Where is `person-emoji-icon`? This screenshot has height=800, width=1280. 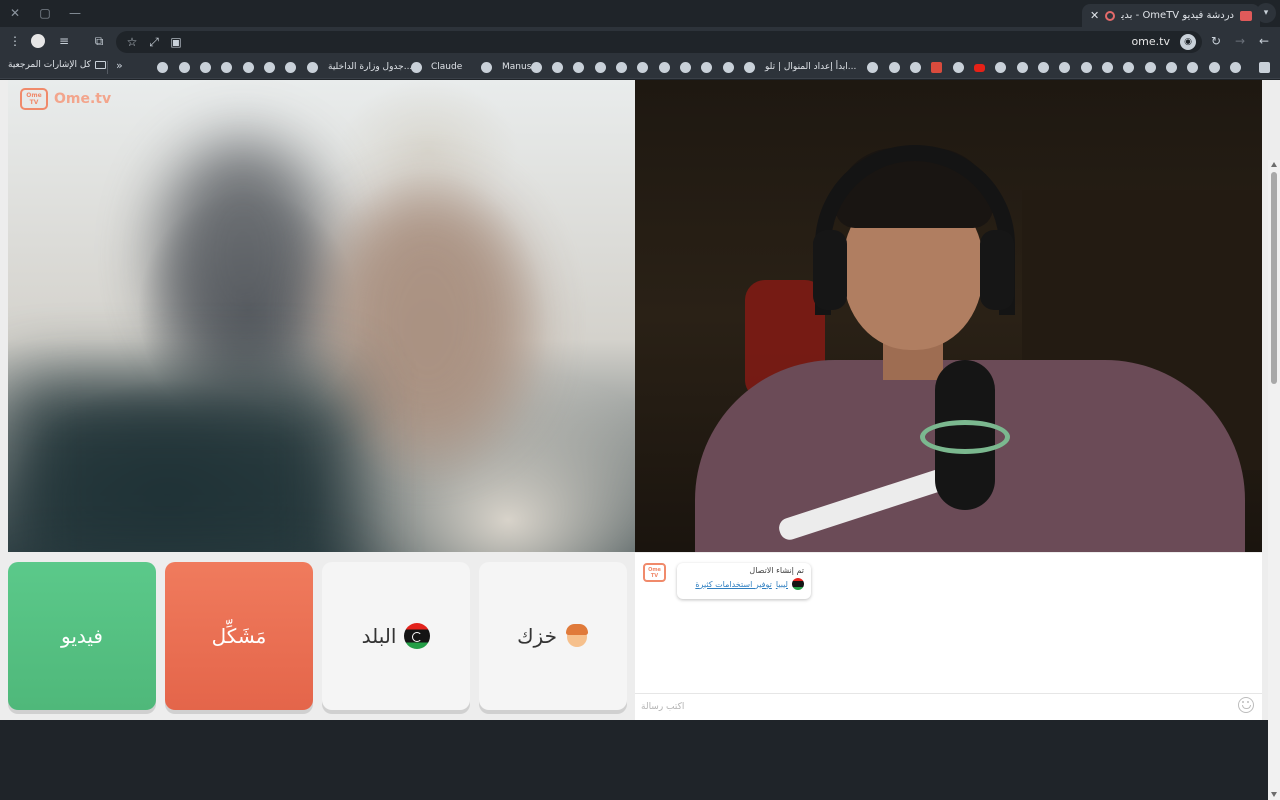 person-emoji-icon is located at coordinates (577, 636).